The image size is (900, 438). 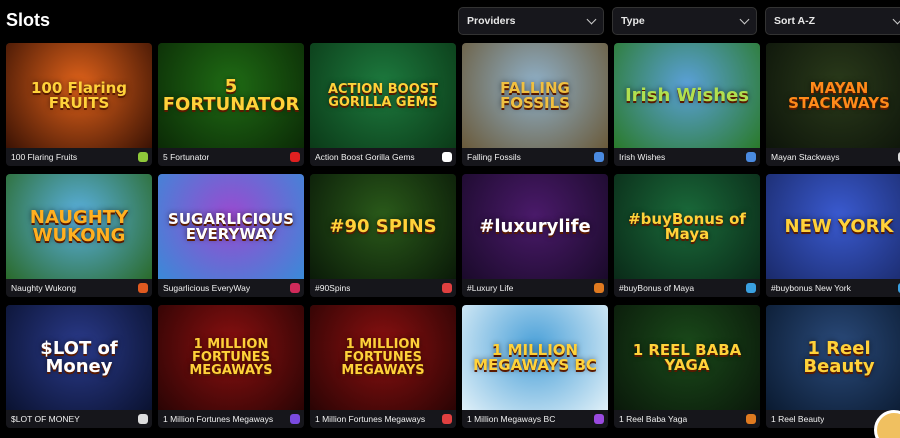 What do you see at coordinates (333, 288) in the screenshot?
I see `game-name: #90Spins` at bounding box center [333, 288].